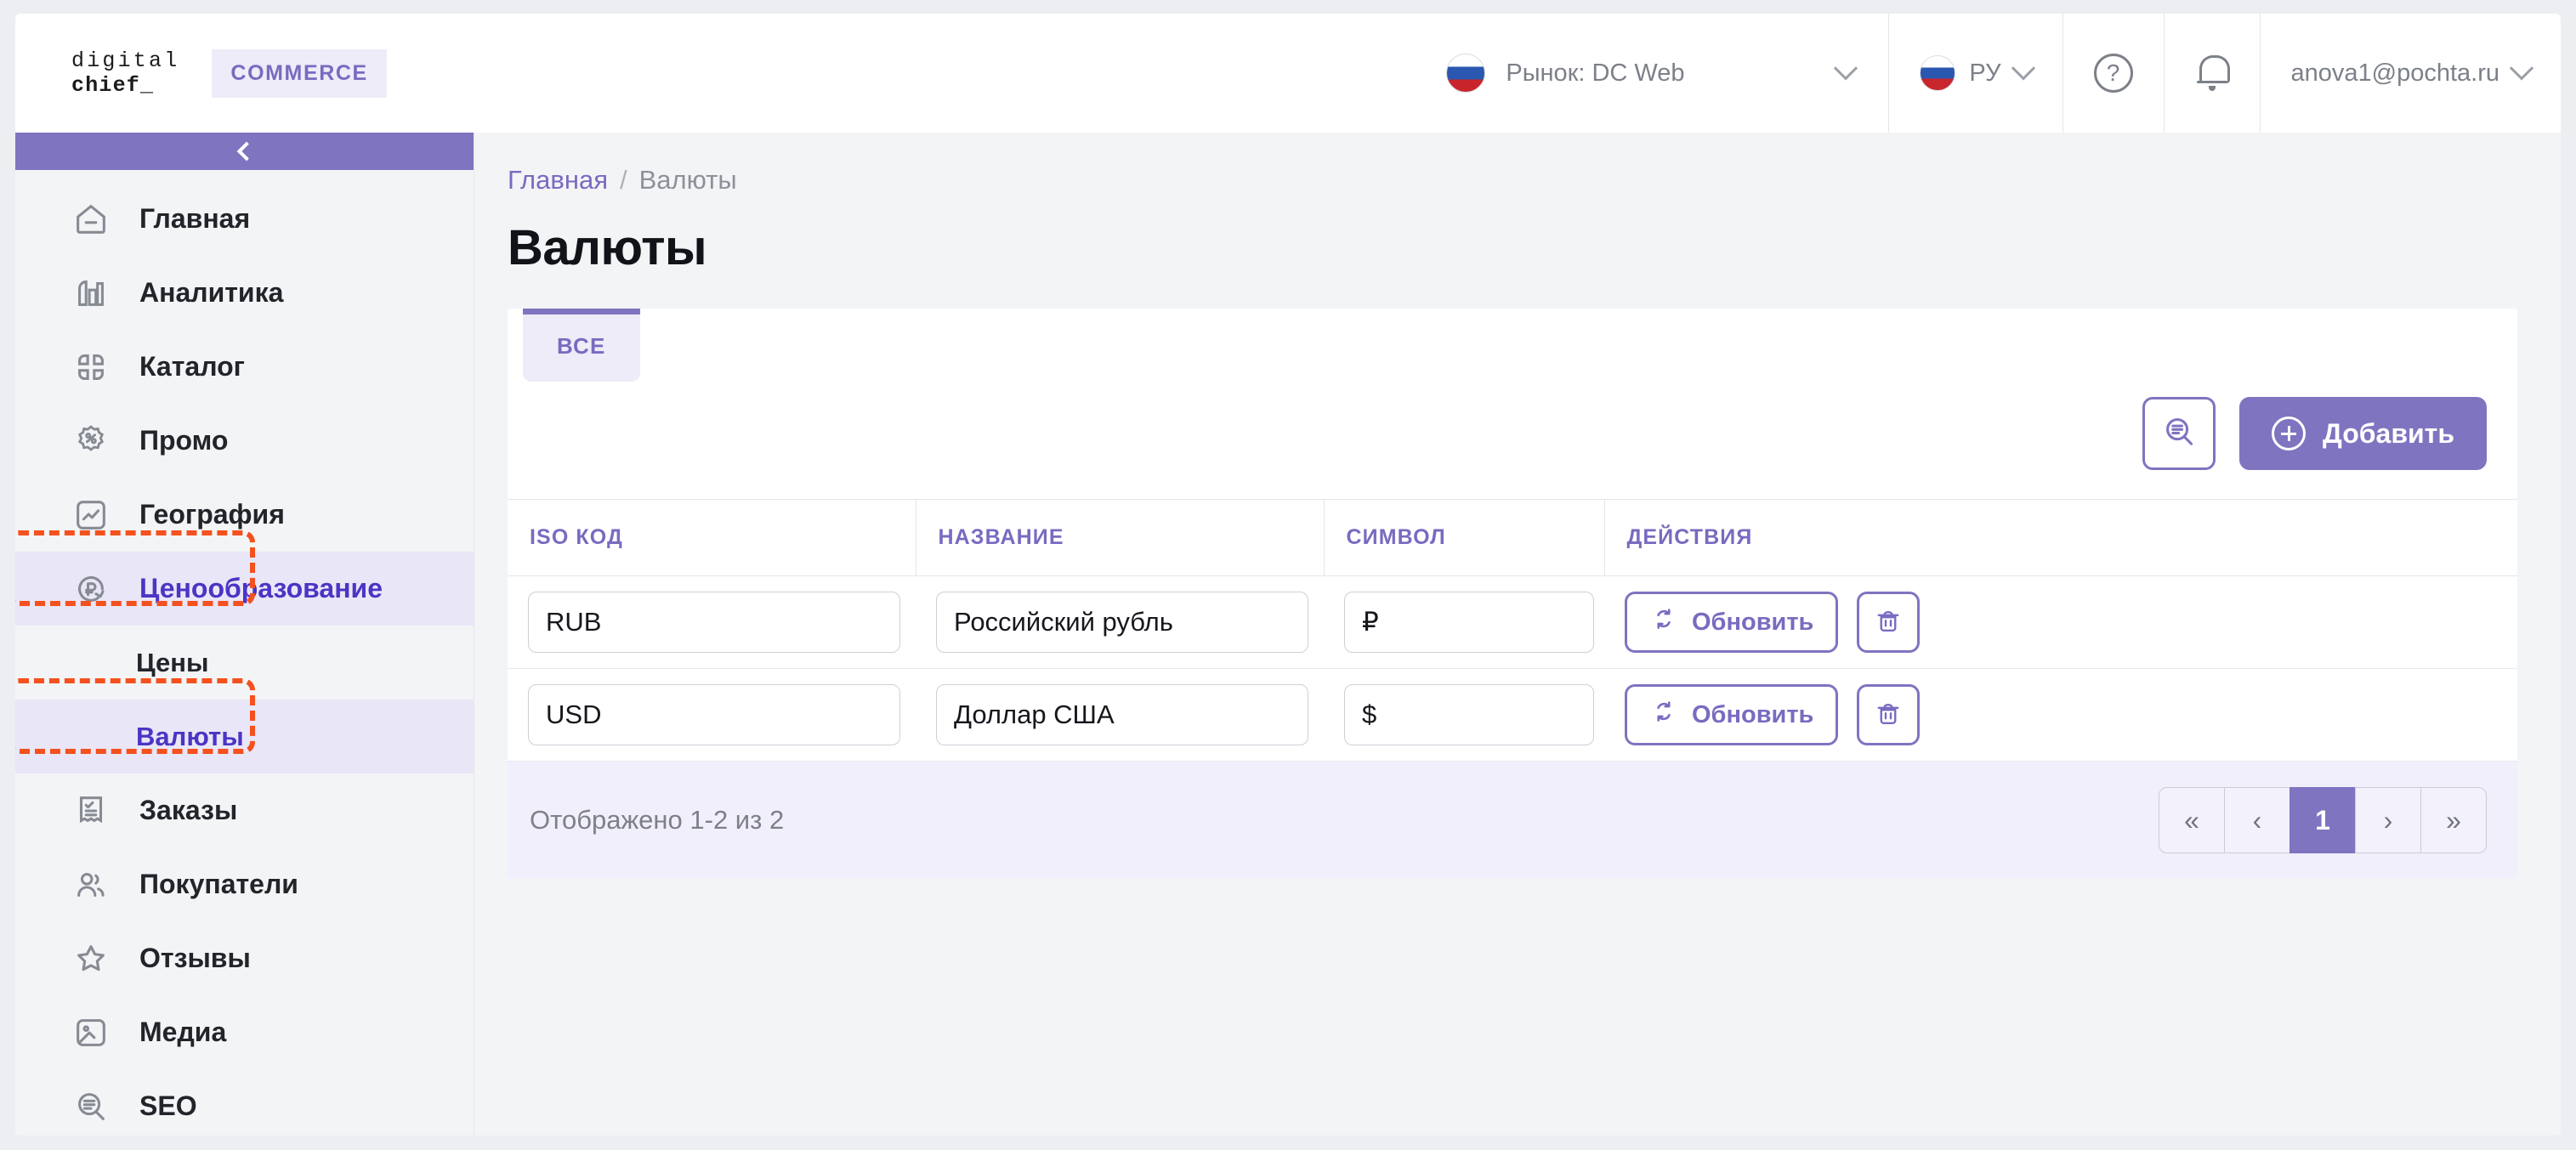 Image resolution: width=2576 pixels, height=1150 pixels. Describe the element at coordinates (1975, 73) in the screenshot. I see `language-selector: РУ` at that location.